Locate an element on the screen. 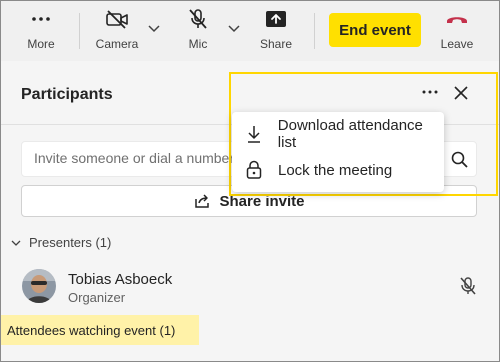  share-screen-icon is located at coordinates (276, 19).